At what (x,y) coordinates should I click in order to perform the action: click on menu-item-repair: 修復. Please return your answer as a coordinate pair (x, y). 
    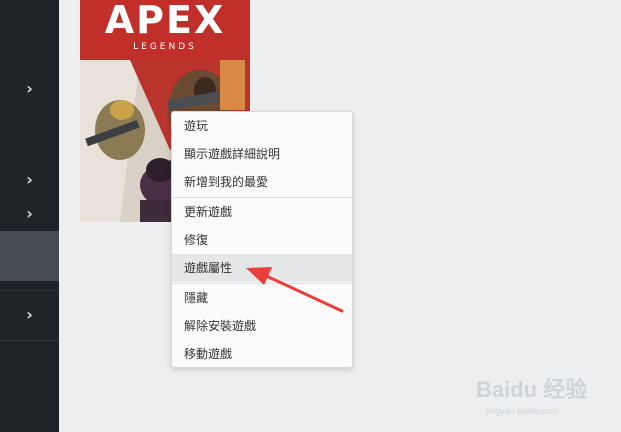
    Looking at the image, I should click on (262, 240).